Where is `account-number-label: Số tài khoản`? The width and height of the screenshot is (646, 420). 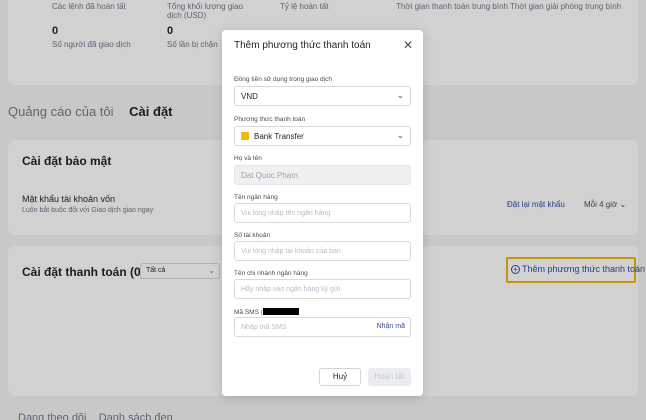 account-number-label: Số tài khoản is located at coordinates (252, 235).